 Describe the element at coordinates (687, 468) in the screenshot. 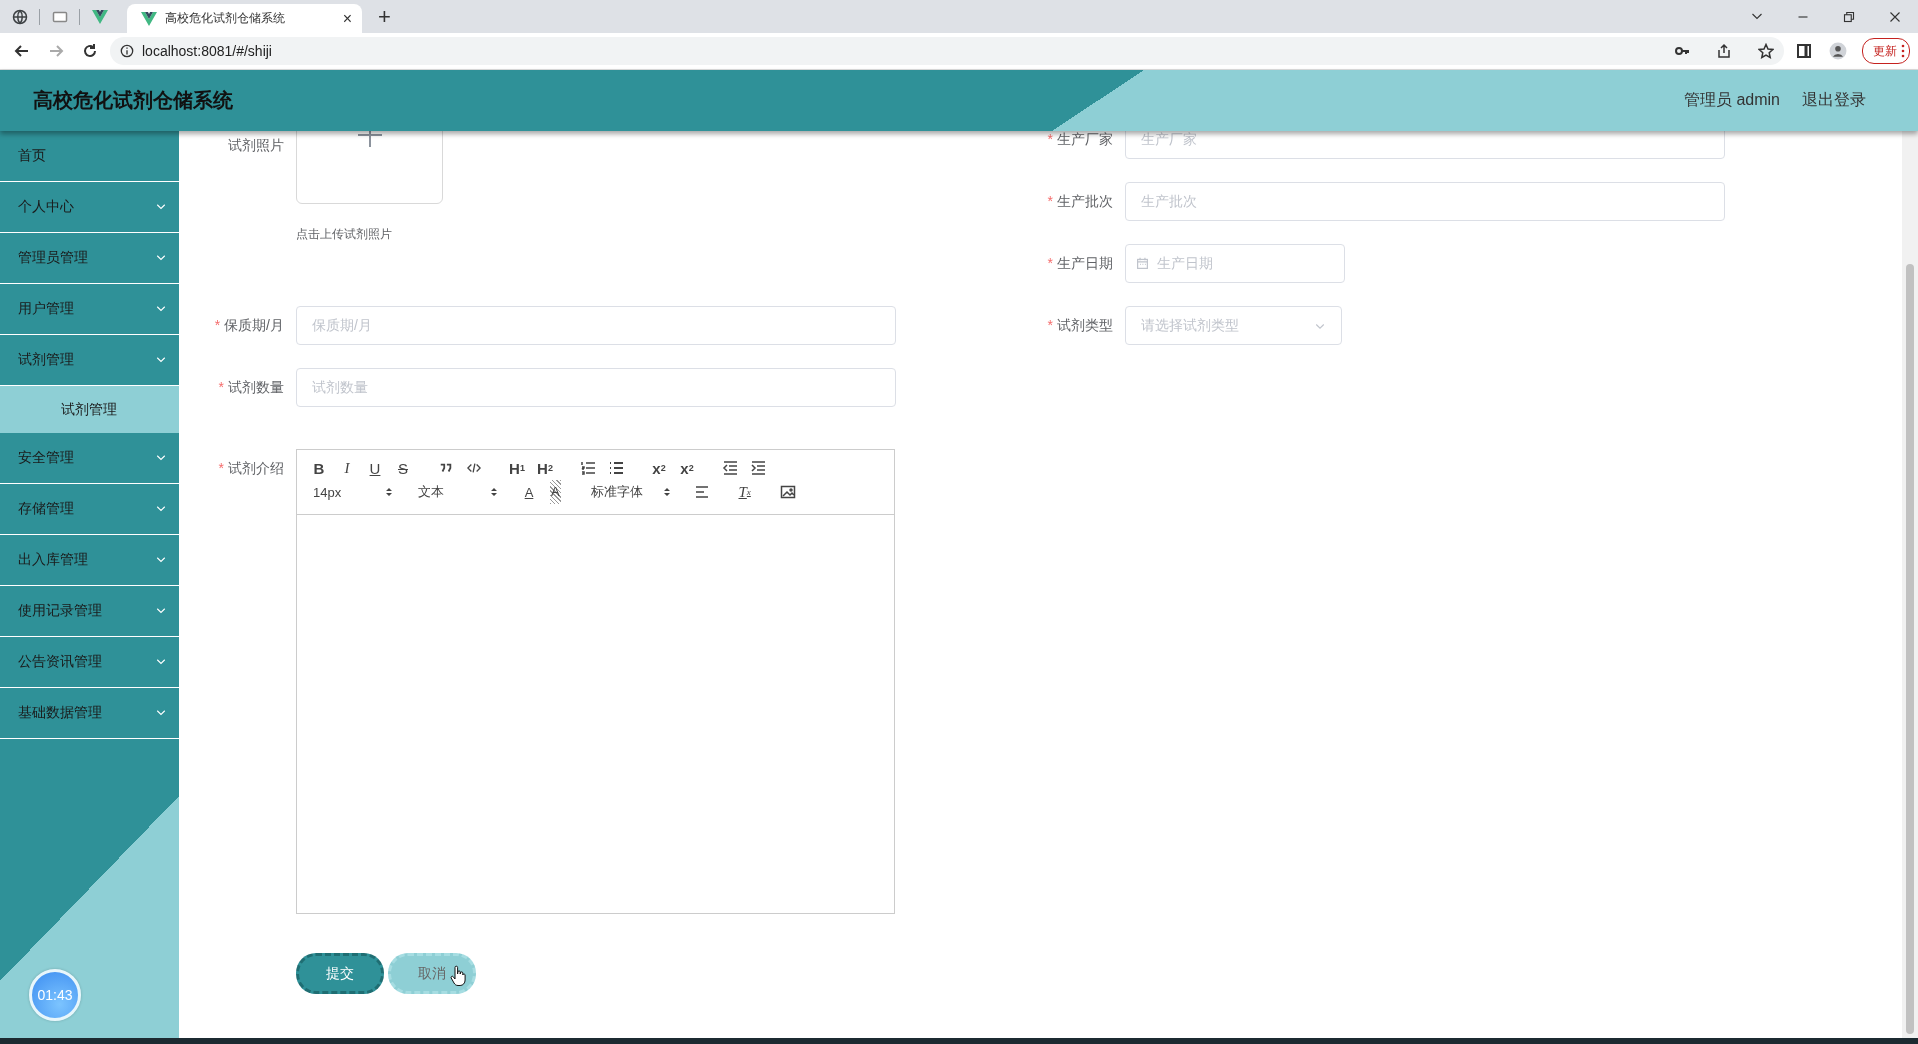

I see `toolbar-button: x$^{2}$` at that location.